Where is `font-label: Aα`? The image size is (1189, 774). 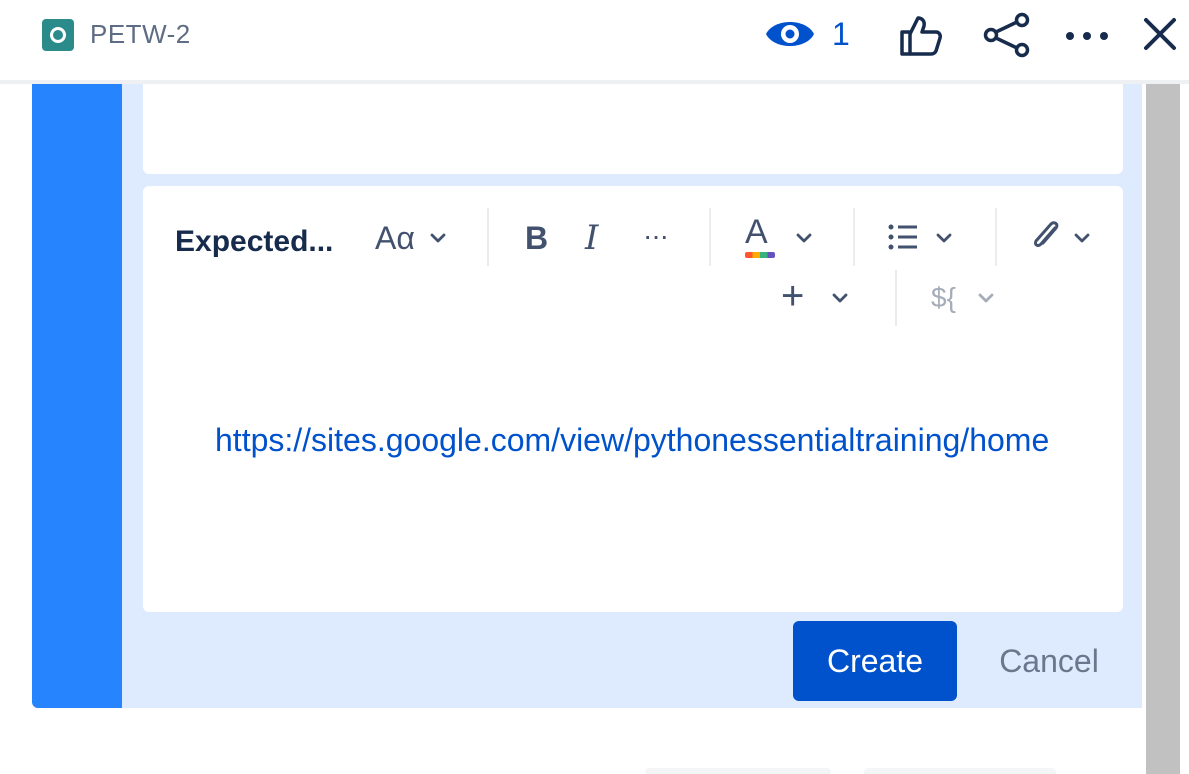
font-label: Aα is located at coordinates (395, 238).